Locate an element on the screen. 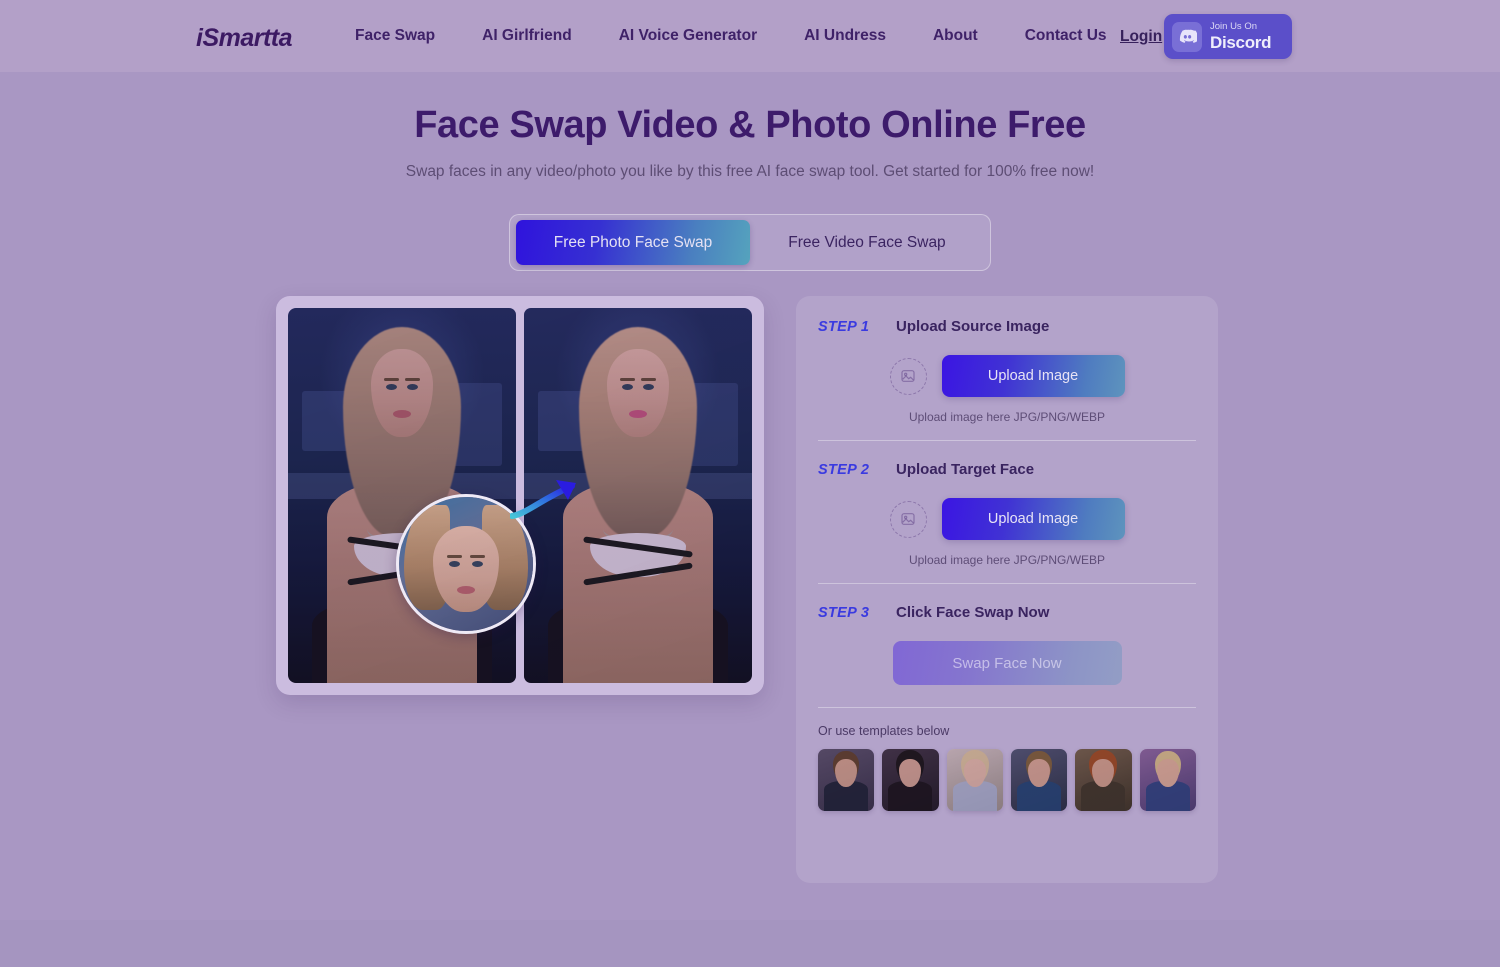 This screenshot has width=1500, height=967. step-2-upload-row: Upload Image is located at coordinates (1007, 519).